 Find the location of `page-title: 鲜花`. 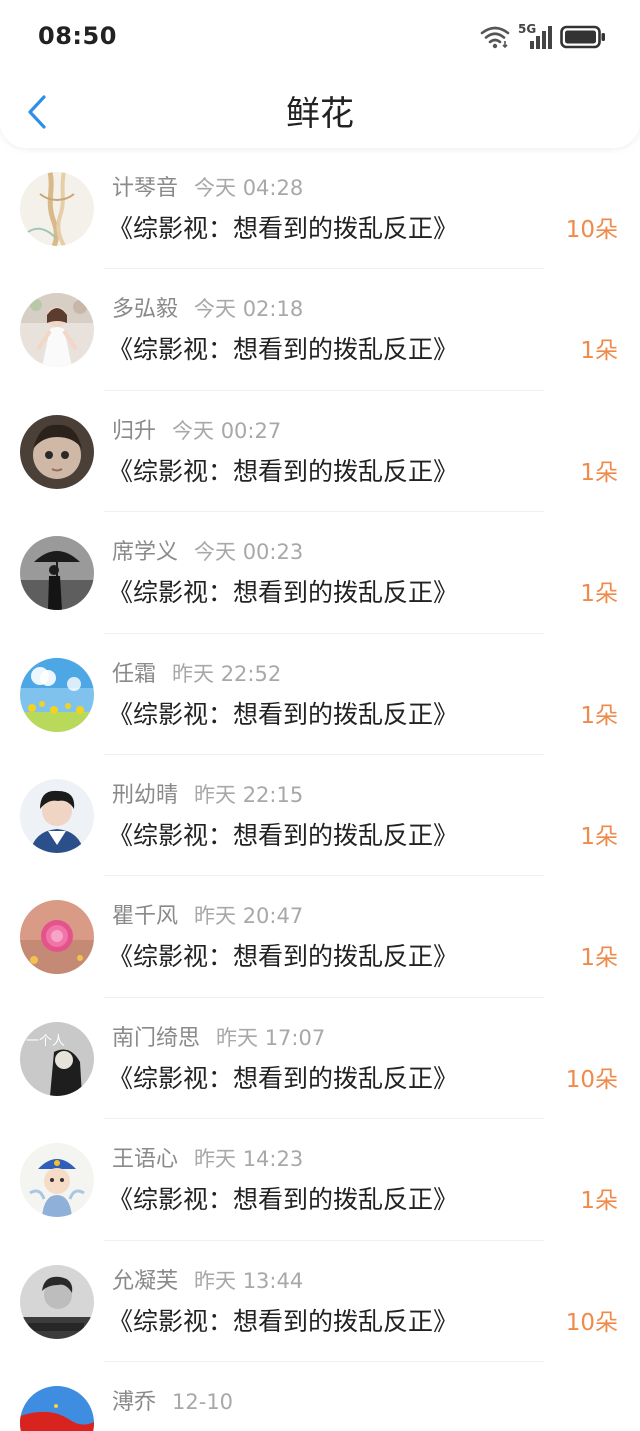

page-title: 鲜花 is located at coordinates (320, 114).